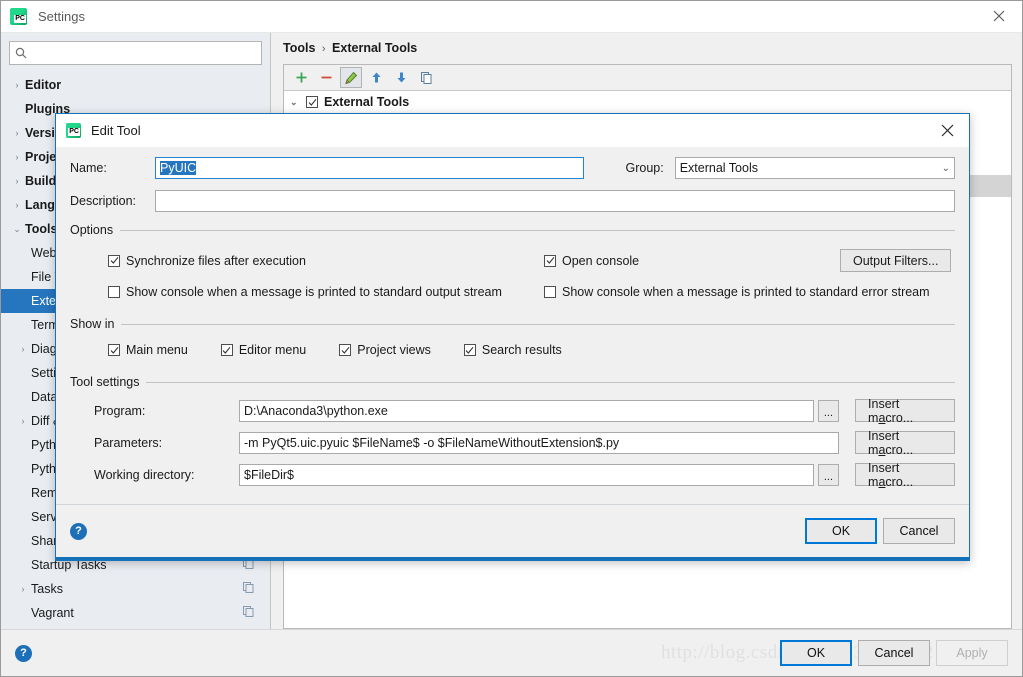 The width and height of the screenshot is (1023, 677). What do you see at coordinates (512, 530) in the screenshot?
I see `dialog-footer: ? OK Cancel` at bounding box center [512, 530].